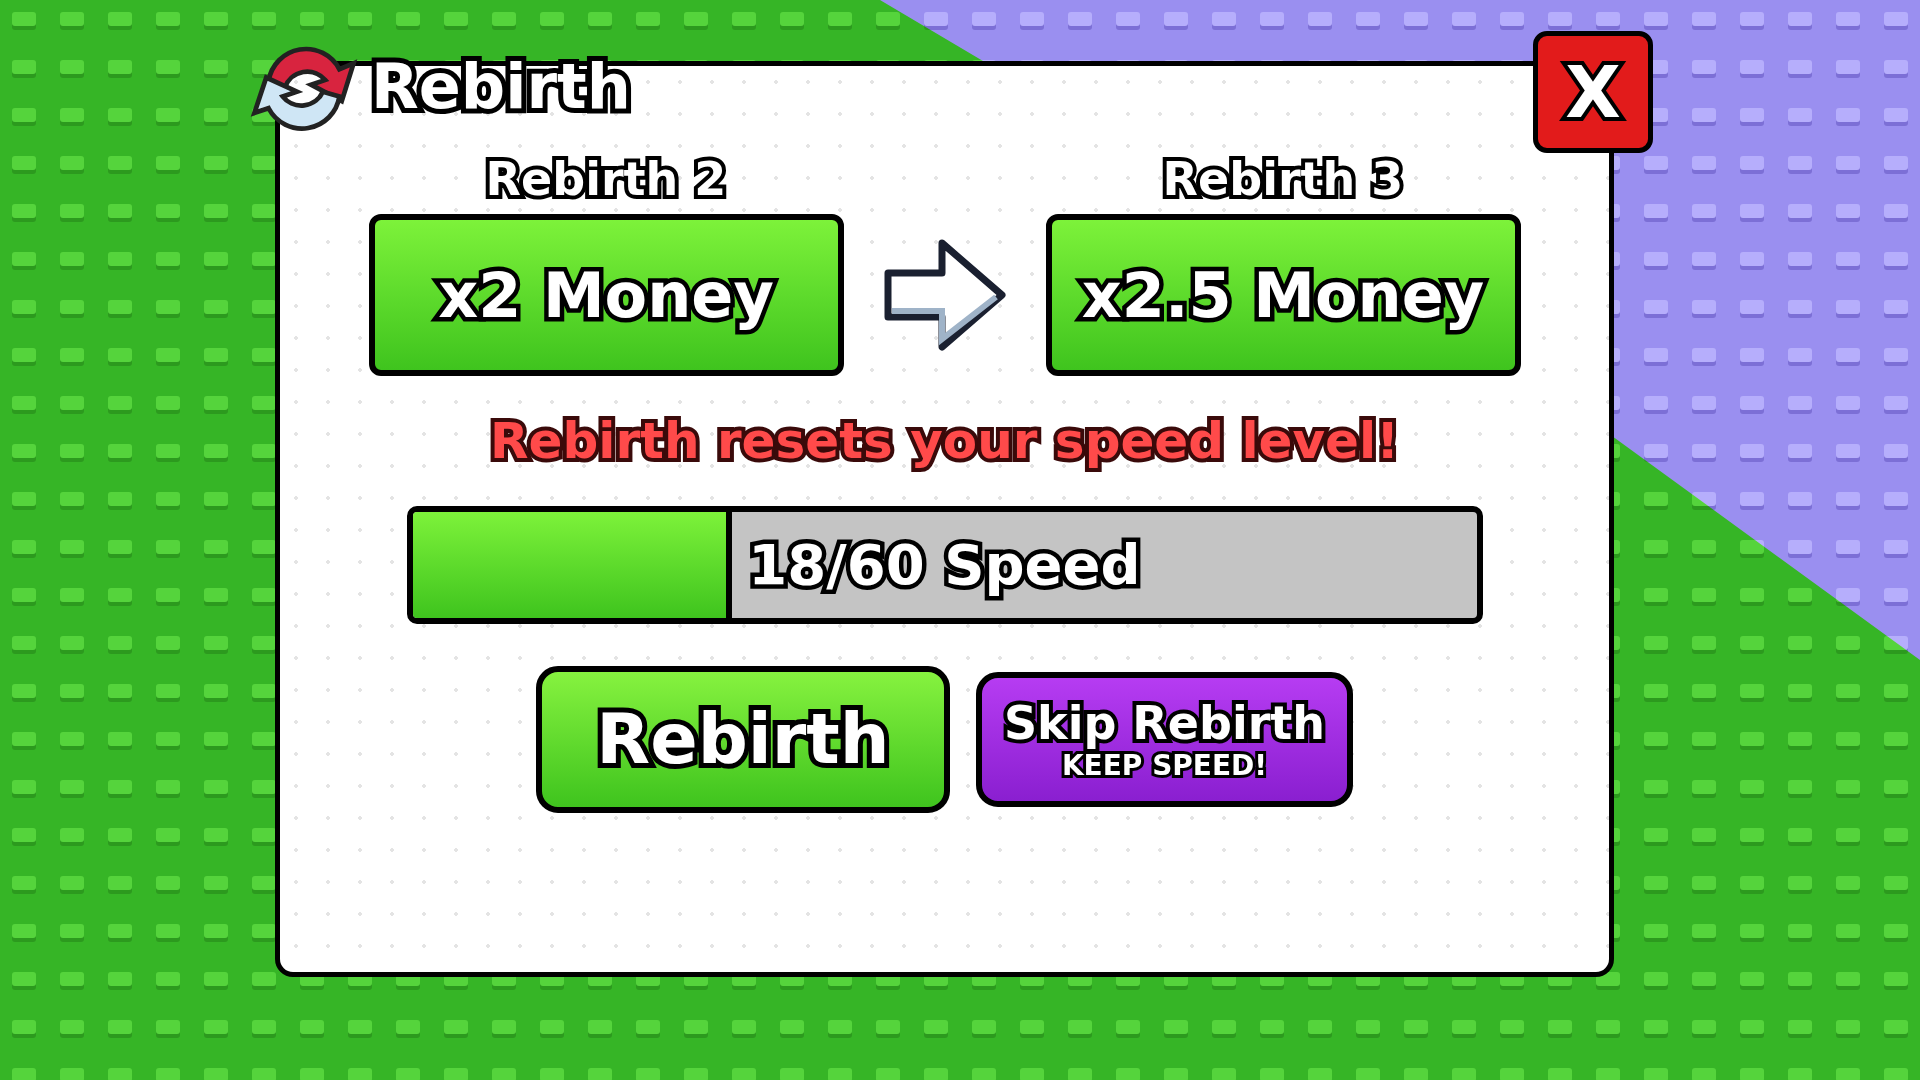  Describe the element at coordinates (501, 87) in the screenshot. I see `window-title: Rebirth` at that location.